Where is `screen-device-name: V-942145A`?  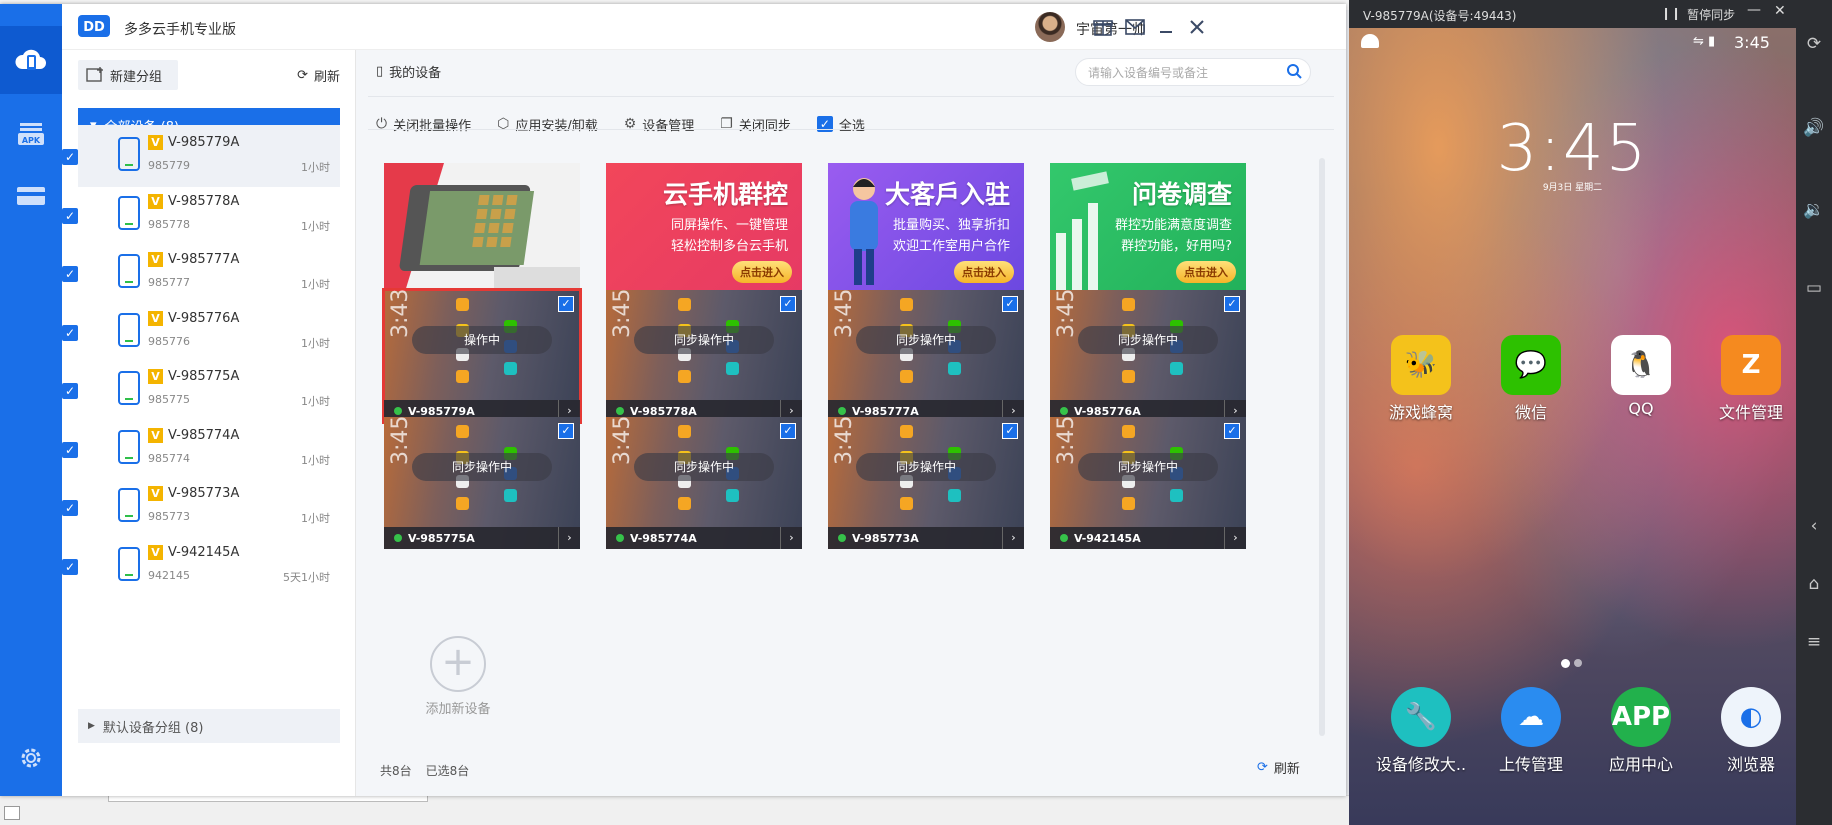 screen-device-name: V-942145A is located at coordinates (1107, 538).